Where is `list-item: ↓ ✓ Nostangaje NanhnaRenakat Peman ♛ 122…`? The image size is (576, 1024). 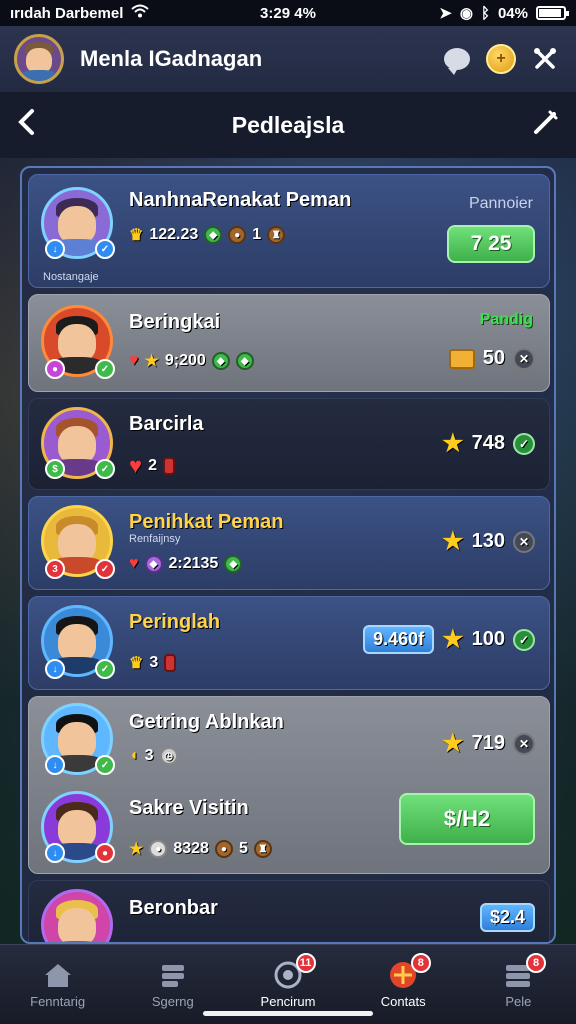
list-item: ↓ ✓ Nostangaje NanhnaRenakat Peman ♛ 122… is located at coordinates (289, 231).